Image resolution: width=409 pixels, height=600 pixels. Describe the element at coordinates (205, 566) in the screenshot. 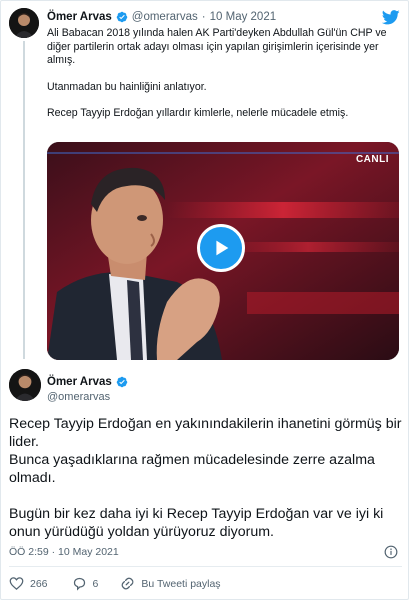

I see `divider` at that location.